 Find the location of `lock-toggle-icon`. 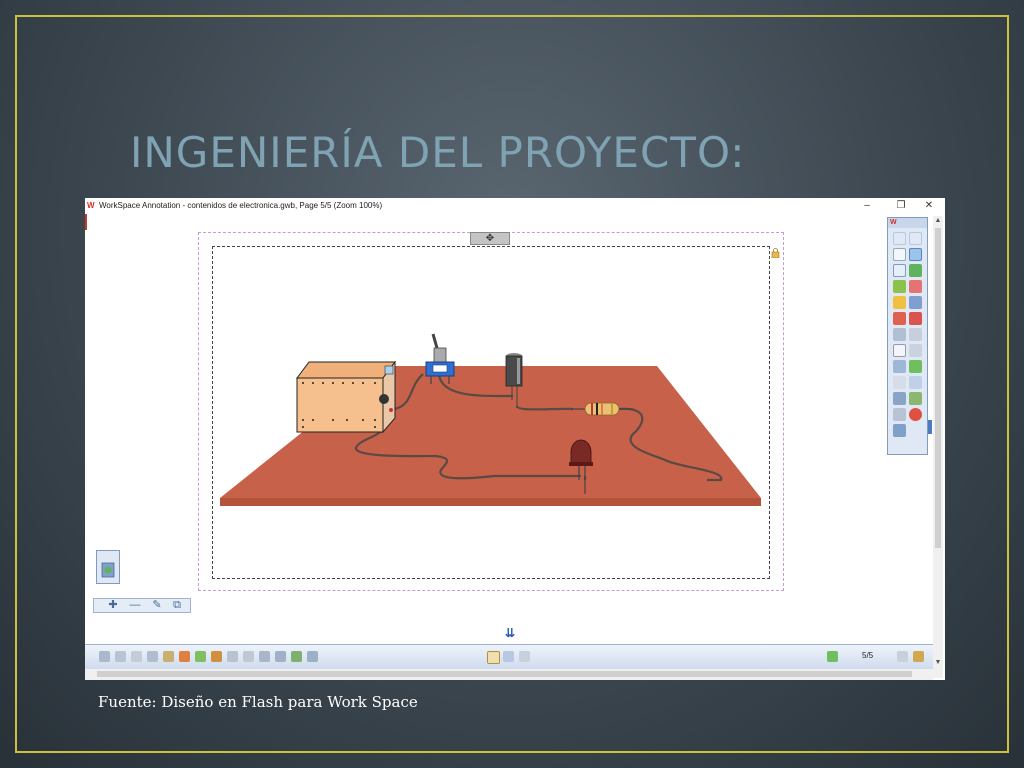

lock-toggle-icon is located at coordinates (493, 657).